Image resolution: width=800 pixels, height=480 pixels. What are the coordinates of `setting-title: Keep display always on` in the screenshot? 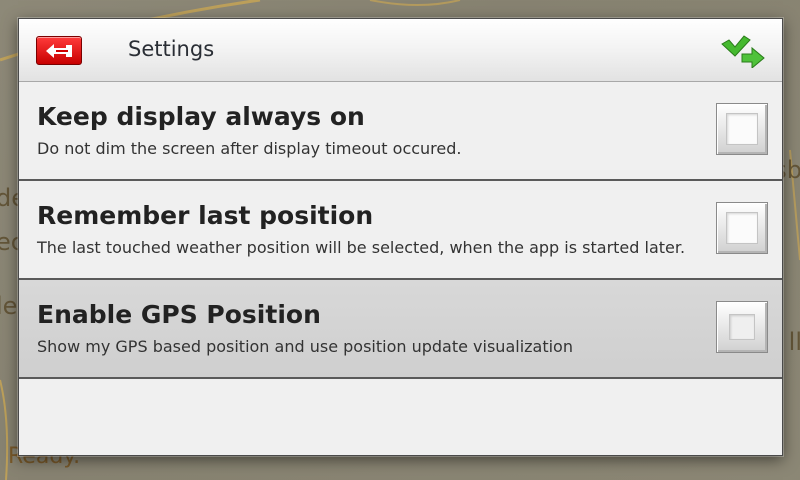 It's located at (201, 116).